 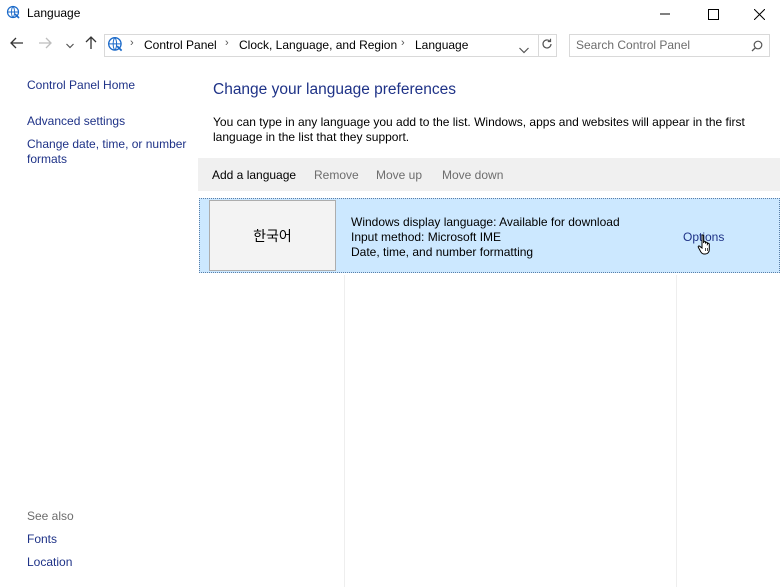 I want to click on move-up-button: Move up, so click(x=399, y=175).